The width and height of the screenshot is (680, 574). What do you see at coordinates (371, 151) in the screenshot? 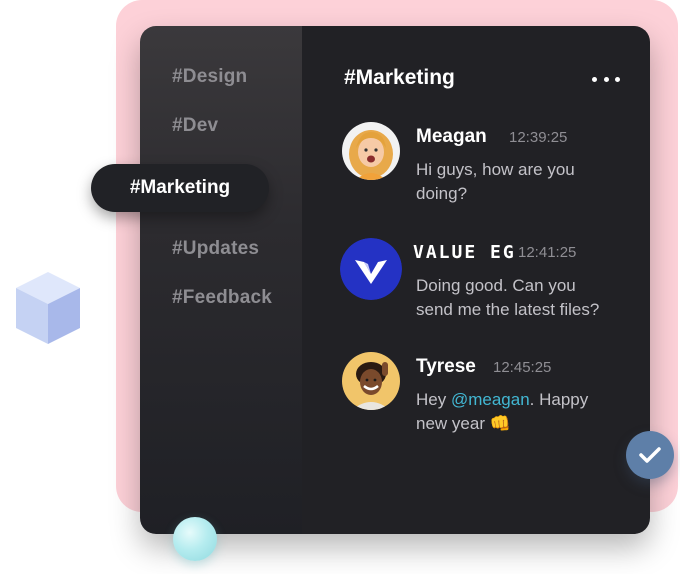
I see `avatar-meagan` at bounding box center [371, 151].